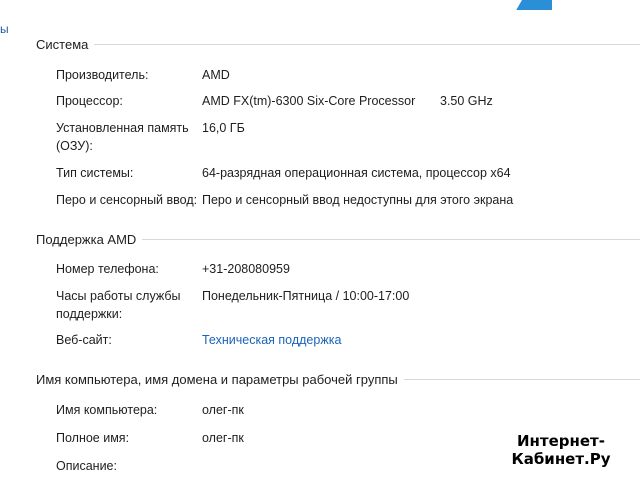  Describe the element at coordinates (102, 75) in the screenshot. I see `manufacturer-label: Производитель:` at that location.